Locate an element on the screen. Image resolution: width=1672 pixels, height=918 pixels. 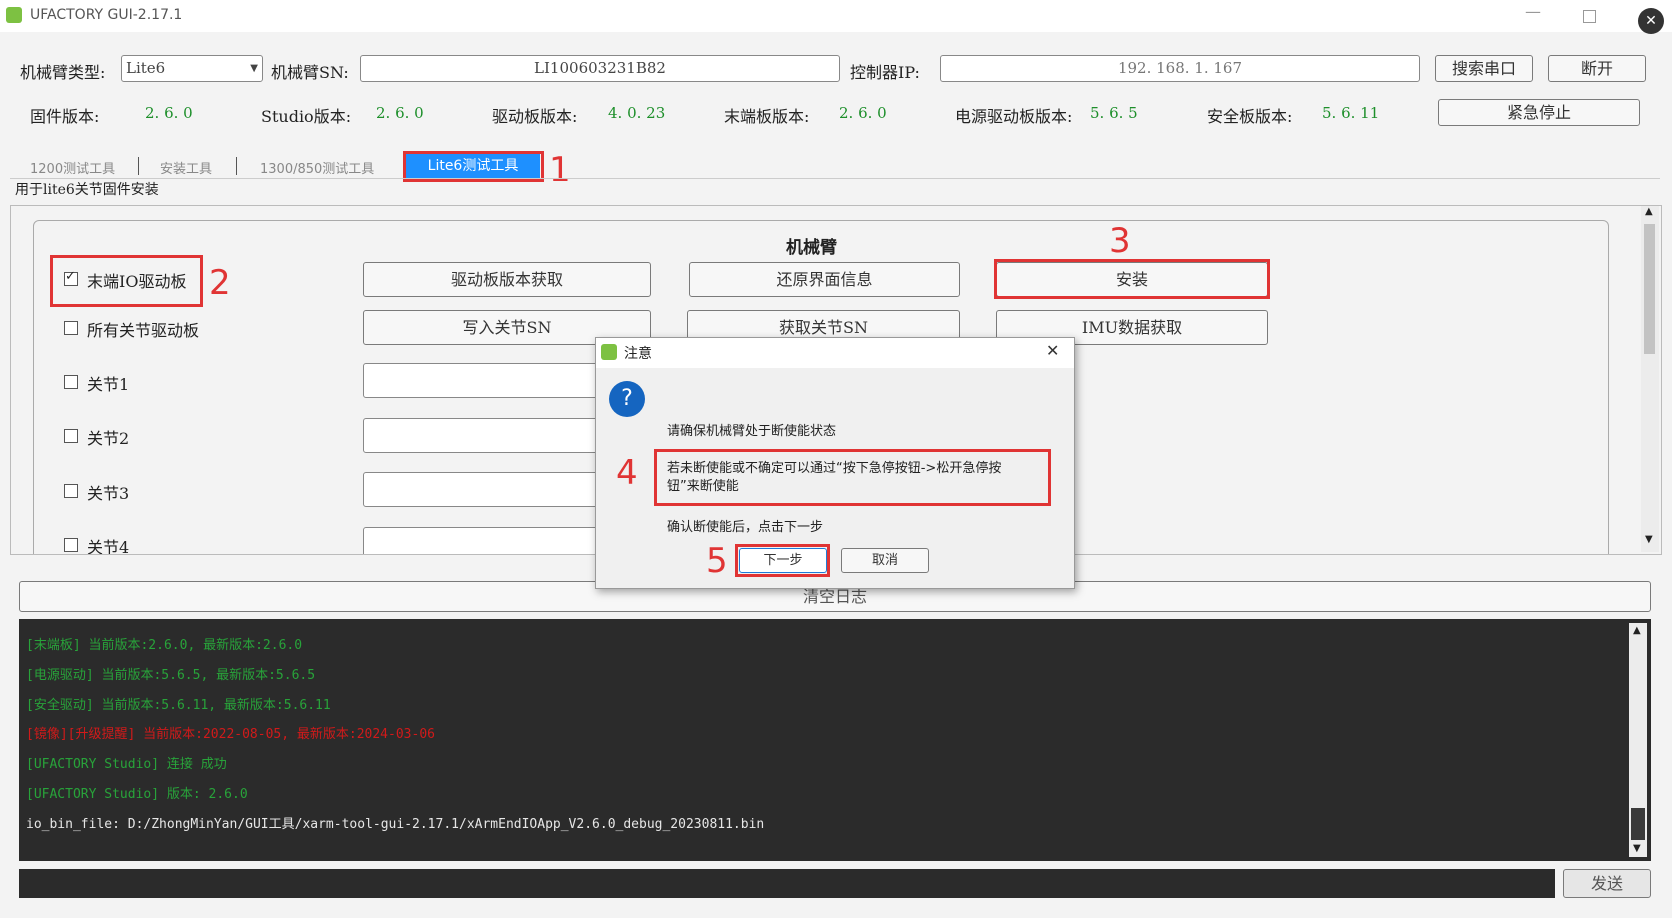
dialog-title: 注意 is located at coordinates (638, 354).